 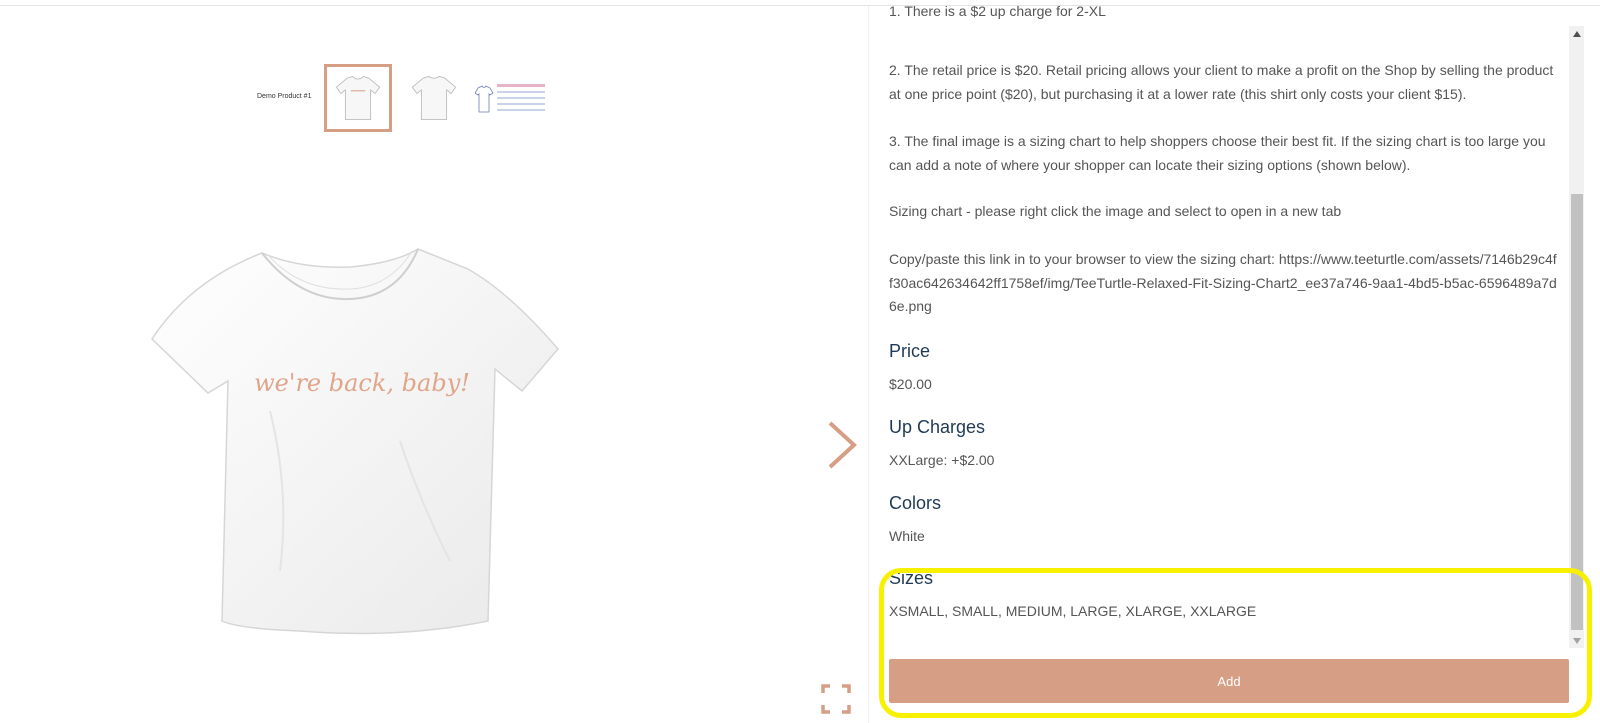 I want to click on price-value: $20.00, so click(x=910, y=384).